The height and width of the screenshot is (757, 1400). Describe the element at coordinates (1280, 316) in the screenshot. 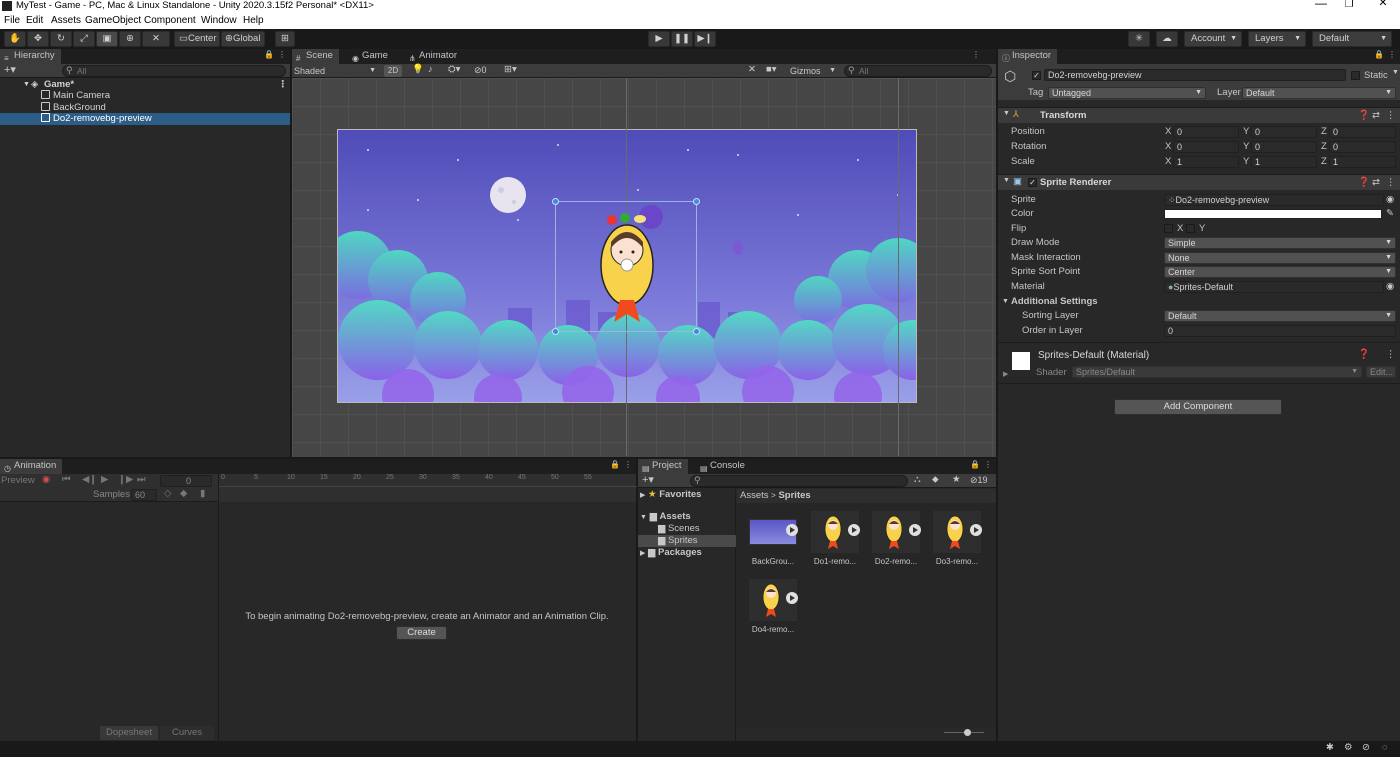

I see `sorting-layer-dropdown: Default ▼` at that location.